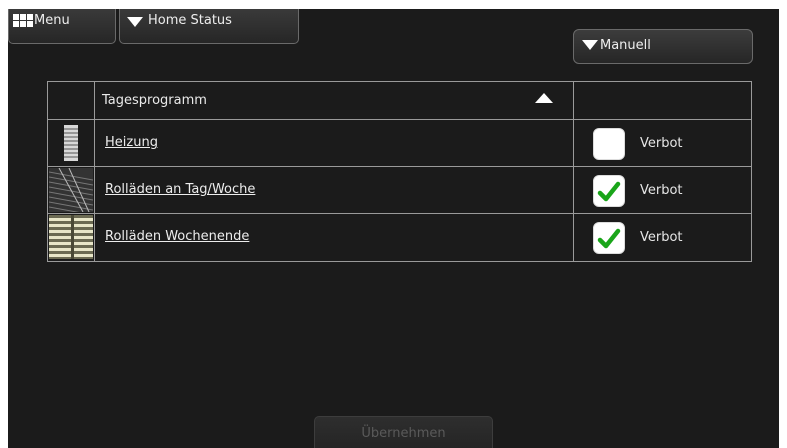 This screenshot has height=448, width=787. What do you see at coordinates (154, 100) in the screenshot?
I see `table-header-title: Tagesprogramm` at bounding box center [154, 100].